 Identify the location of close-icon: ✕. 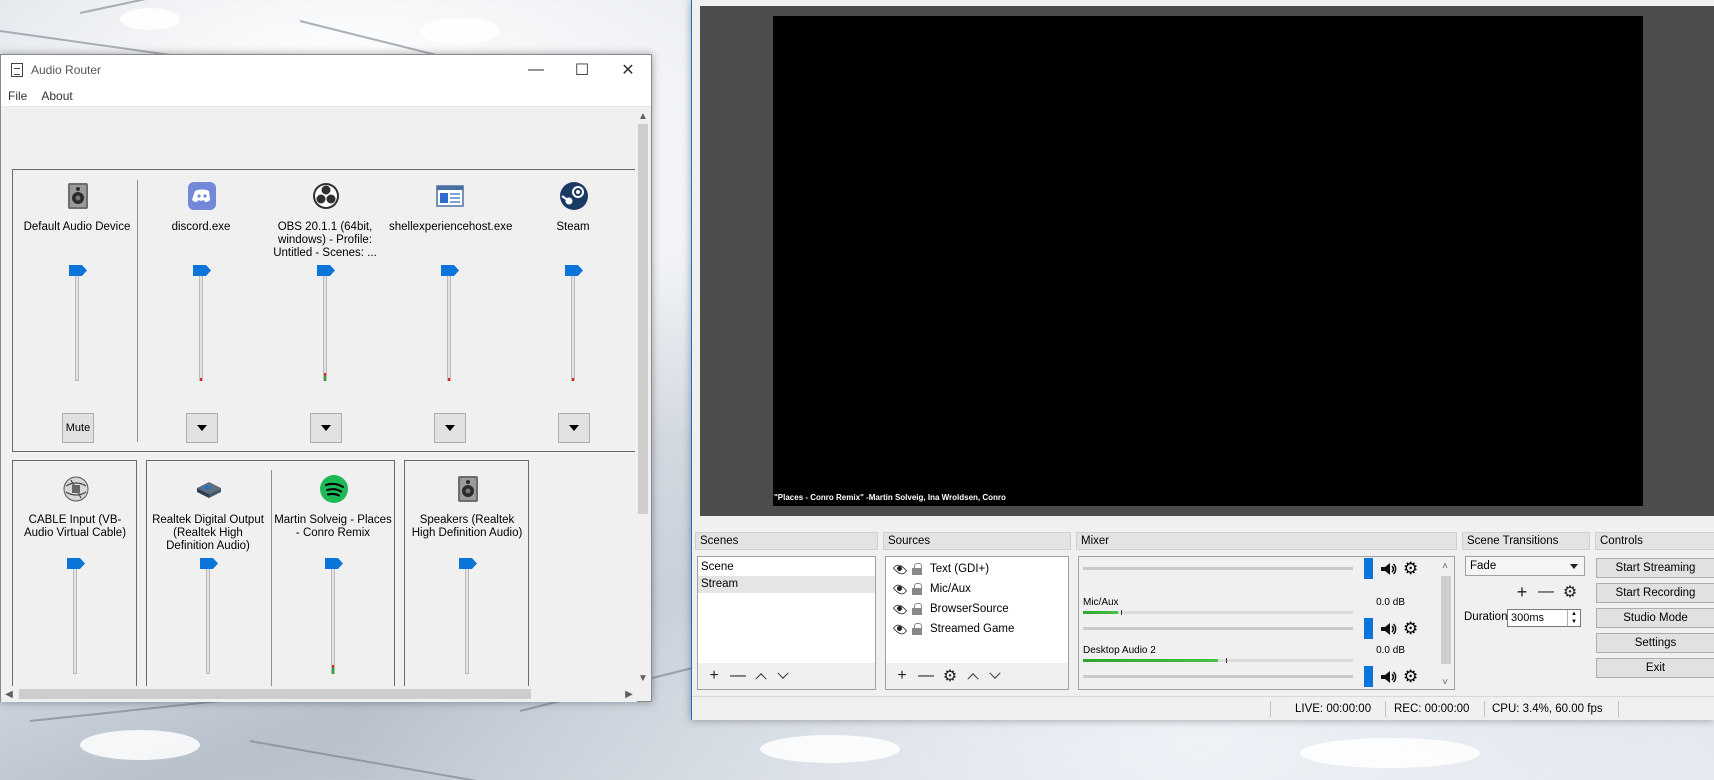
(628, 70).